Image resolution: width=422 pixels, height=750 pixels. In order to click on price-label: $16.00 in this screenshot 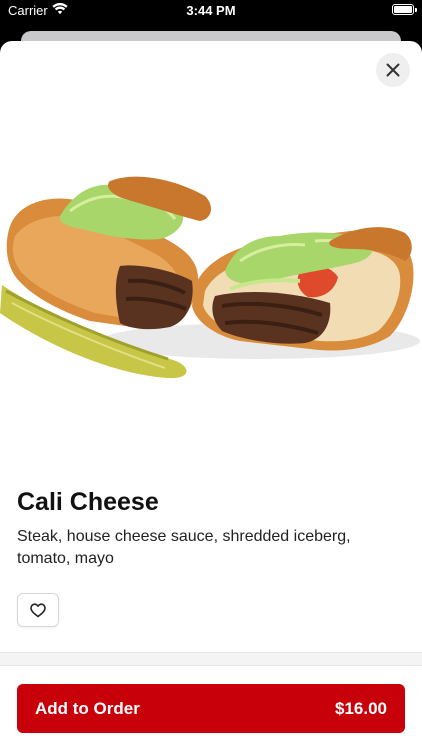, I will do `click(361, 708)`.